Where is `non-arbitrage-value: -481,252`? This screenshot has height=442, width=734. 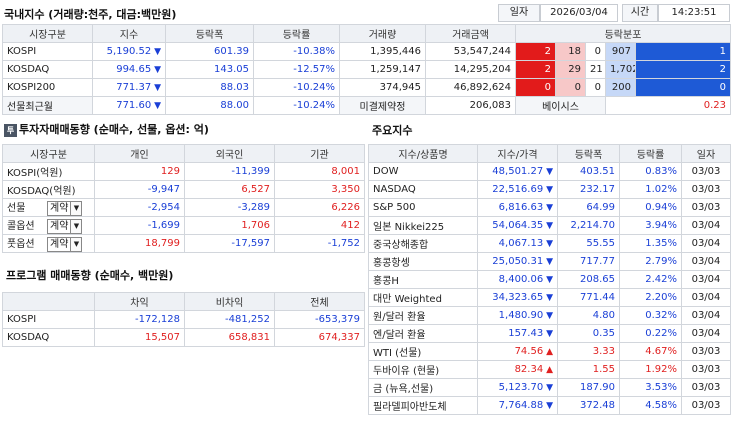 non-arbitrage-value: -481,252 is located at coordinates (229, 319).